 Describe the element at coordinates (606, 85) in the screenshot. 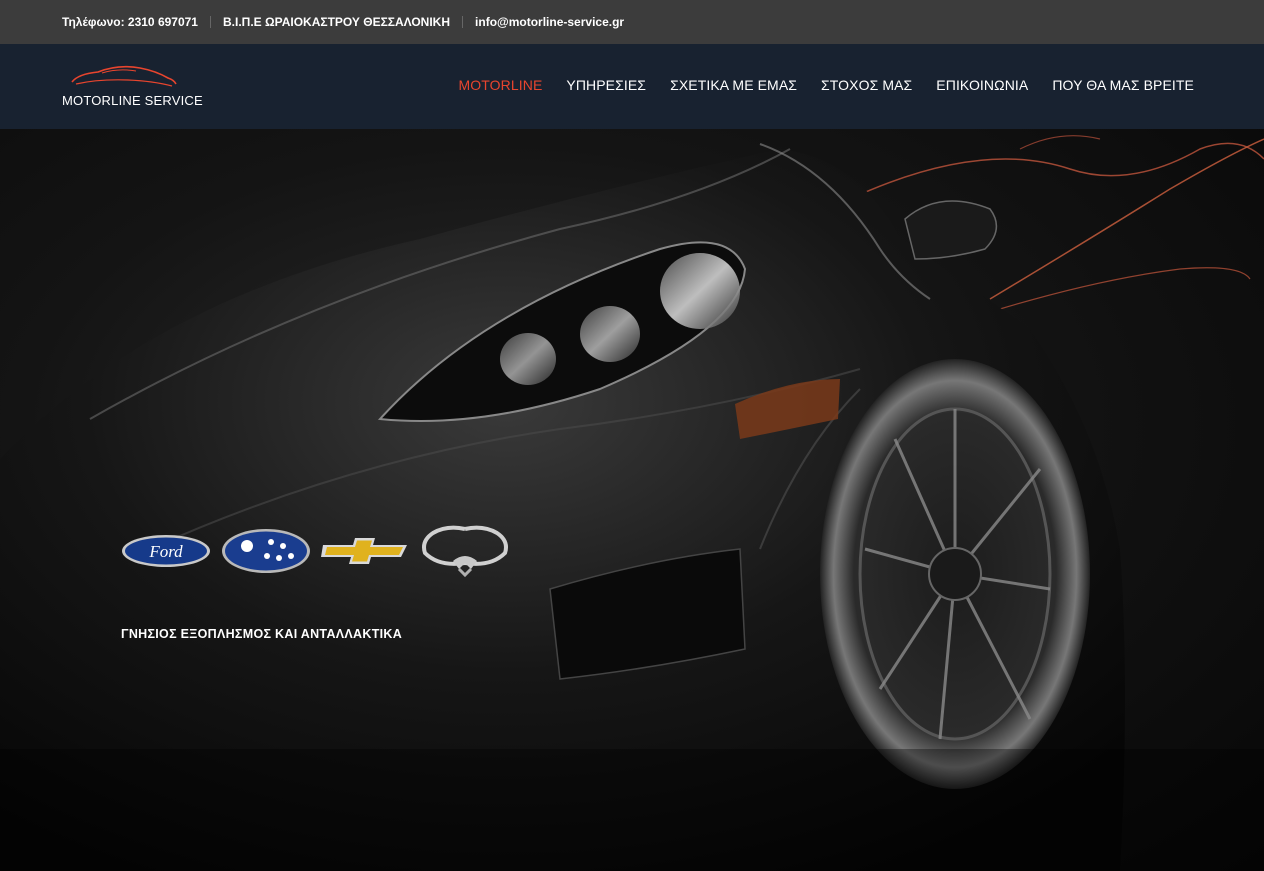

I see `nav-item-services: ΥΠΗΡΕΣΙΕΣ` at that location.